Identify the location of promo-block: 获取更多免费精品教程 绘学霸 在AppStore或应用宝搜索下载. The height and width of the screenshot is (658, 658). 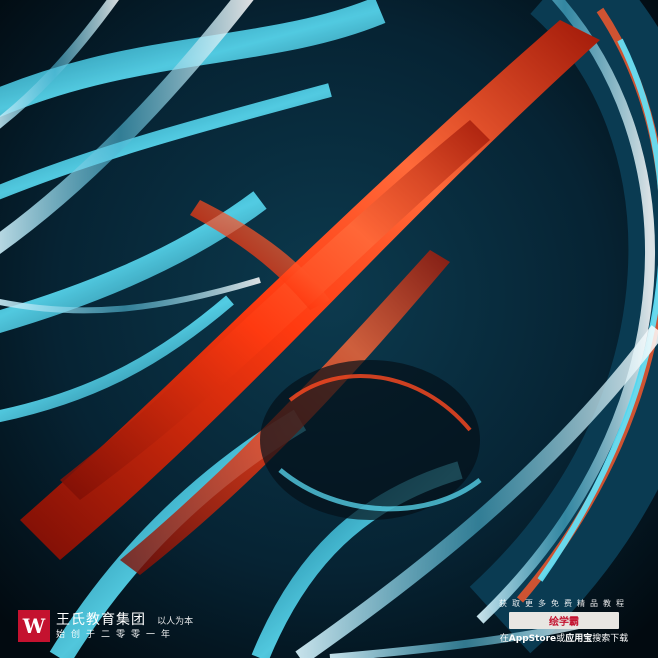
(564, 621).